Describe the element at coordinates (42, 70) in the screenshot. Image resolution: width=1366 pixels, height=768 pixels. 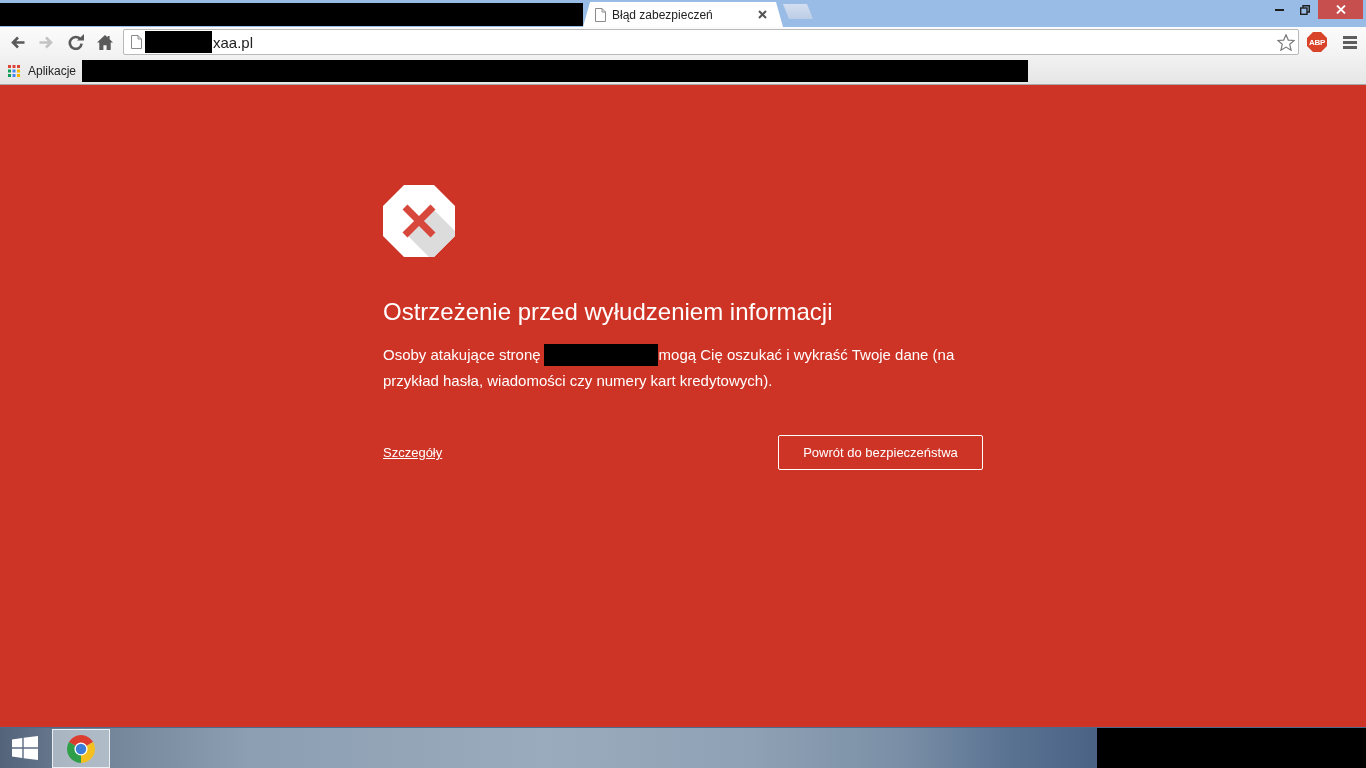
I see `apps-shortcut: Aplikacje` at that location.